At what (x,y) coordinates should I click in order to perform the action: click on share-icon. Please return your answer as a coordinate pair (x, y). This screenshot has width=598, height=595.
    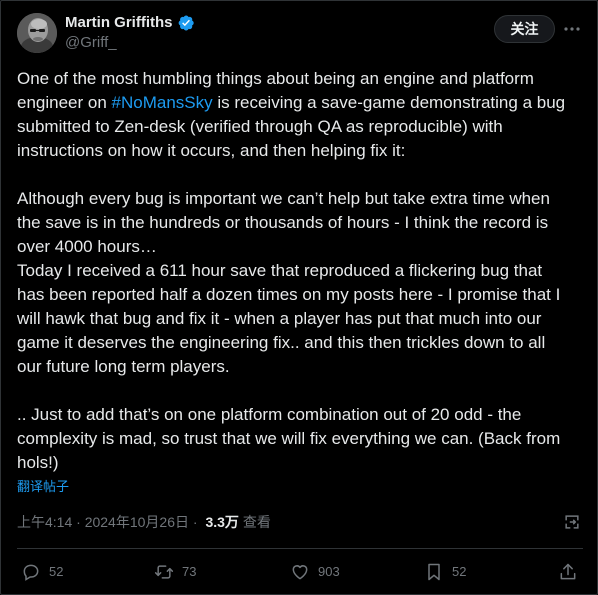
    Looking at the image, I should click on (568, 571).